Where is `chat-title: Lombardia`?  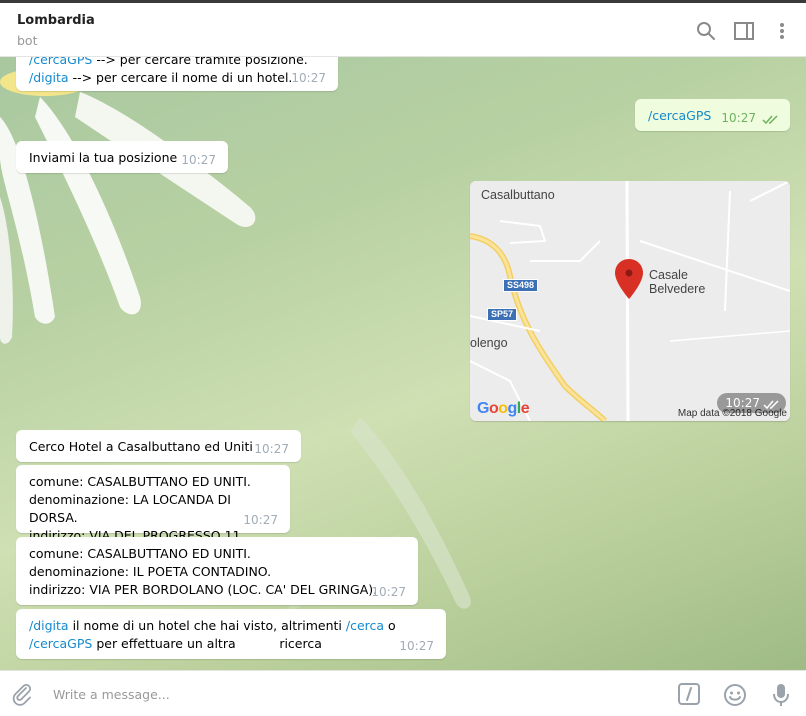
chat-title: Lombardia is located at coordinates (56, 20).